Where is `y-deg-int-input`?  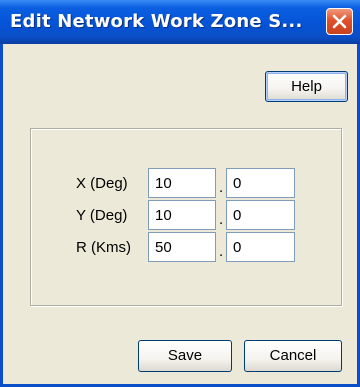 y-deg-int-input is located at coordinates (182, 215).